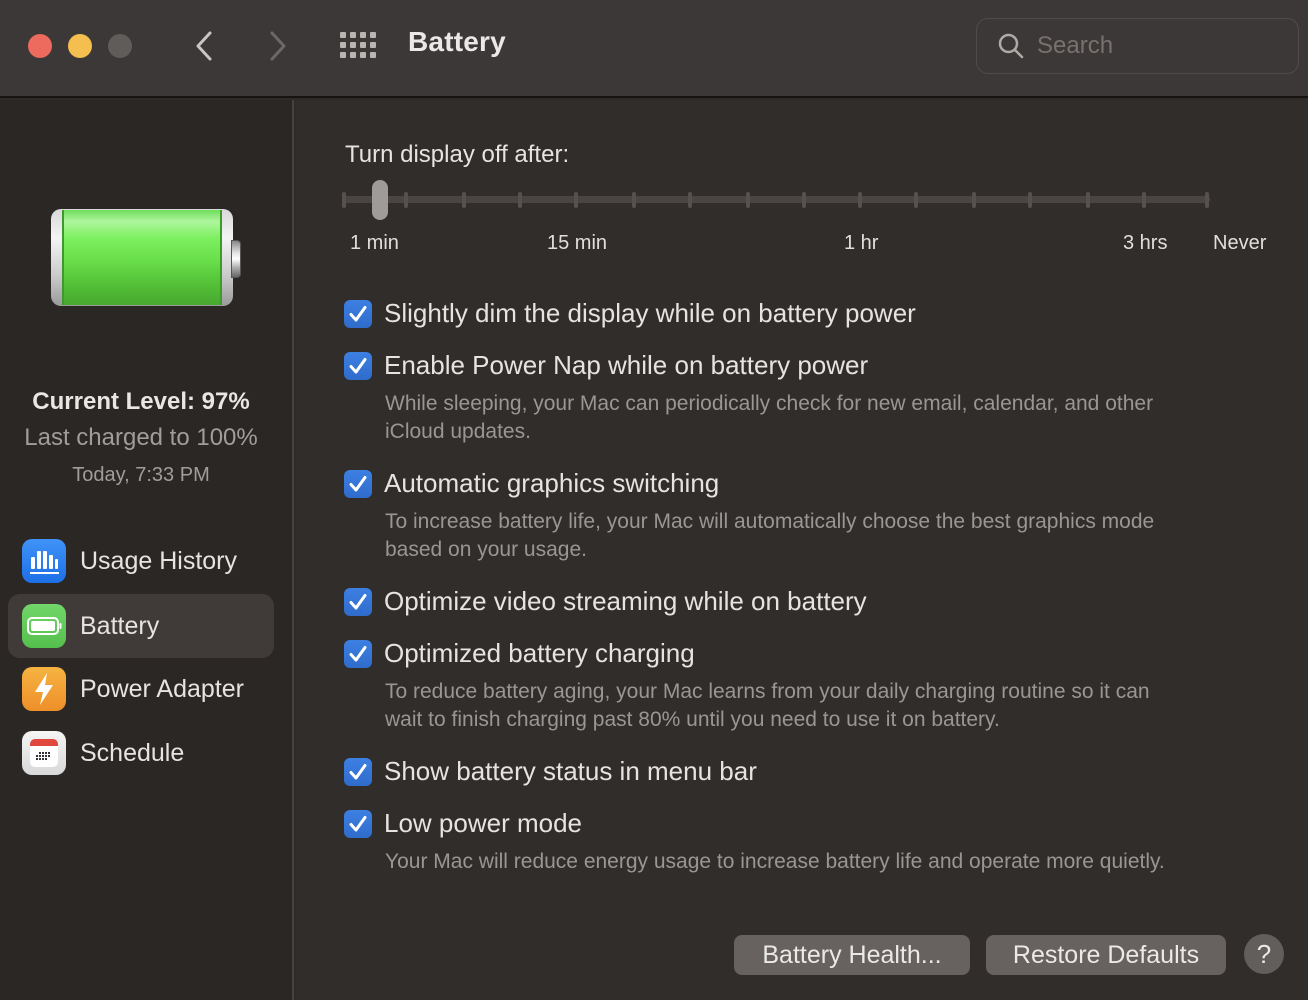 Image resolution: width=1308 pixels, height=1000 pixels. Describe the element at coordinates (162, 688) in the screenshot. I see `sidebar-item-label: Power Adapter` at that location.